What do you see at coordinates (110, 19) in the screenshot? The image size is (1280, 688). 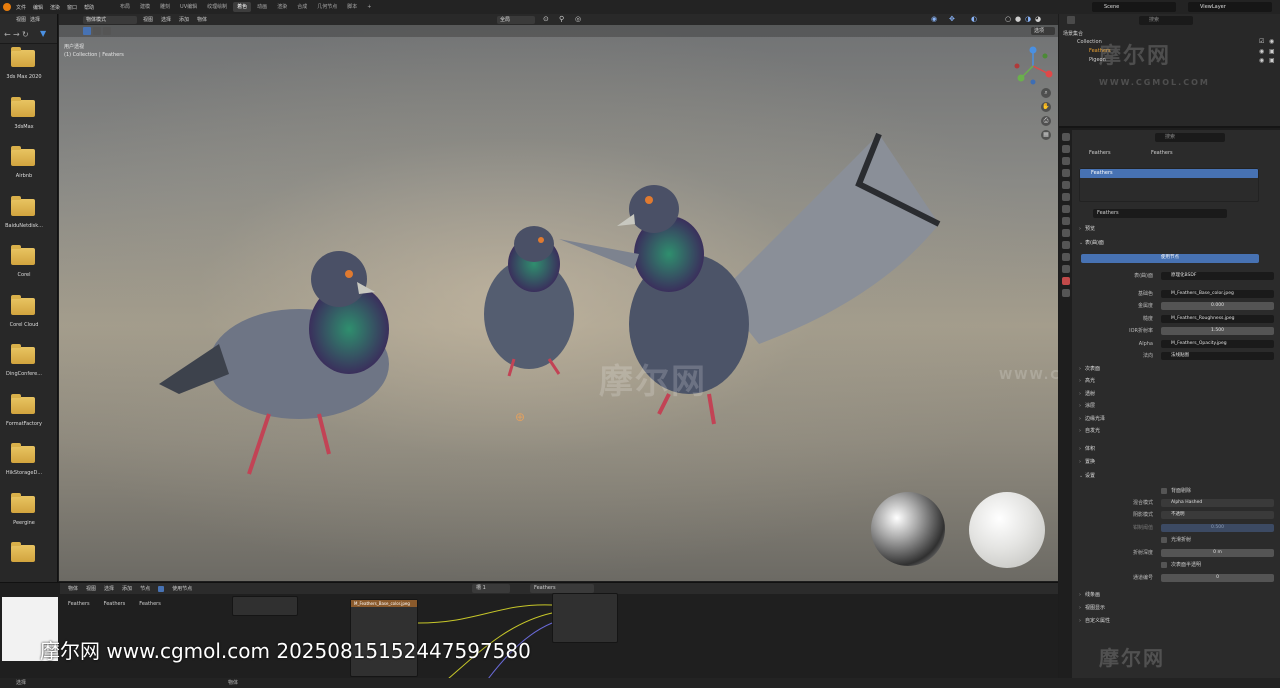 I see `object-mode-dropdown: 物体模式` at bounding box center [110, 19].